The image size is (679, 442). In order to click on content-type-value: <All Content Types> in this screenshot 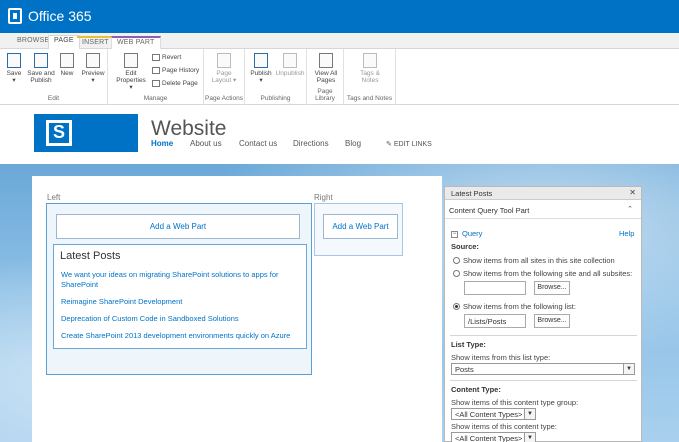, I will do `click(489, 438)`.